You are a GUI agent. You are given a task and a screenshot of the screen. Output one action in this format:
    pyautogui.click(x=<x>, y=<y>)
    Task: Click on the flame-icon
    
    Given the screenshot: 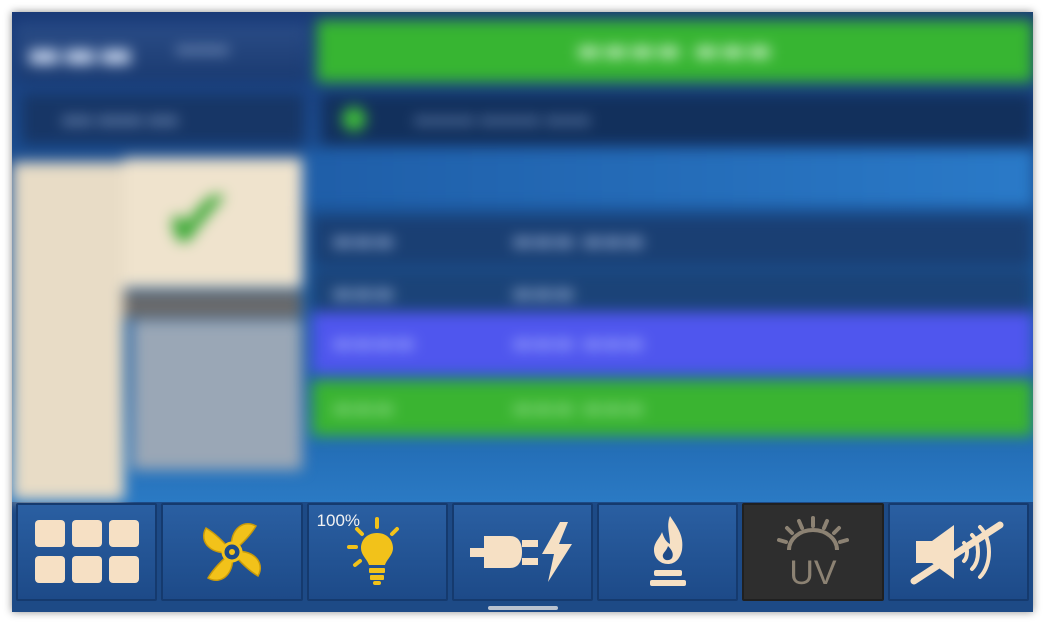 What is the action you would take?
    pyautogui.click(x=667, y=551)
    